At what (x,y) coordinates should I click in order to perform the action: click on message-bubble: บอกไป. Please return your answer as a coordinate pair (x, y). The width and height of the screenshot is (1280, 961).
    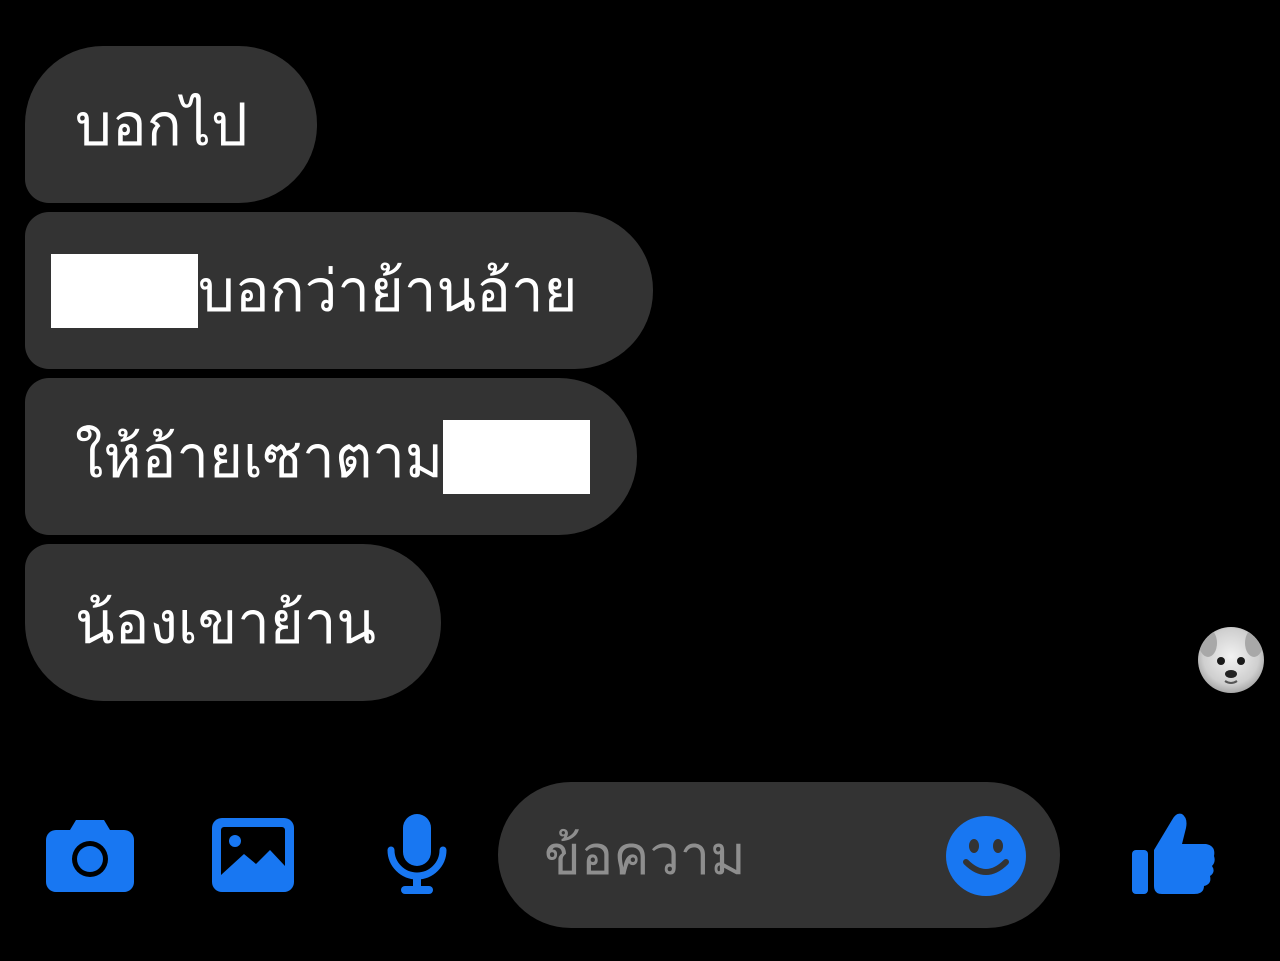
    Looking at the image, I should click on (171, 124).